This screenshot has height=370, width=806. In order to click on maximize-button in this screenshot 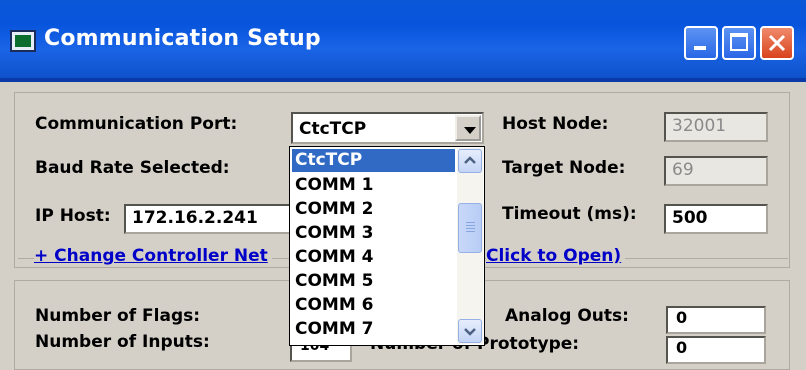, I will do `click(739, 43)`.